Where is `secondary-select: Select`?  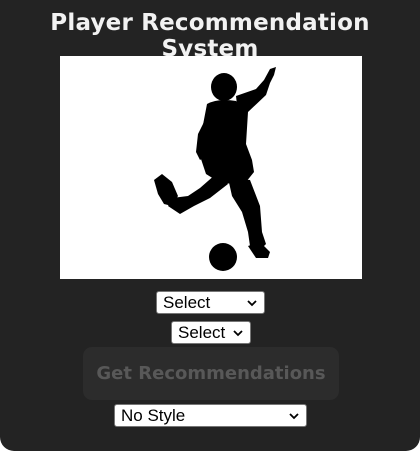
secondary-select: Select is located at coordinates (211, 332).